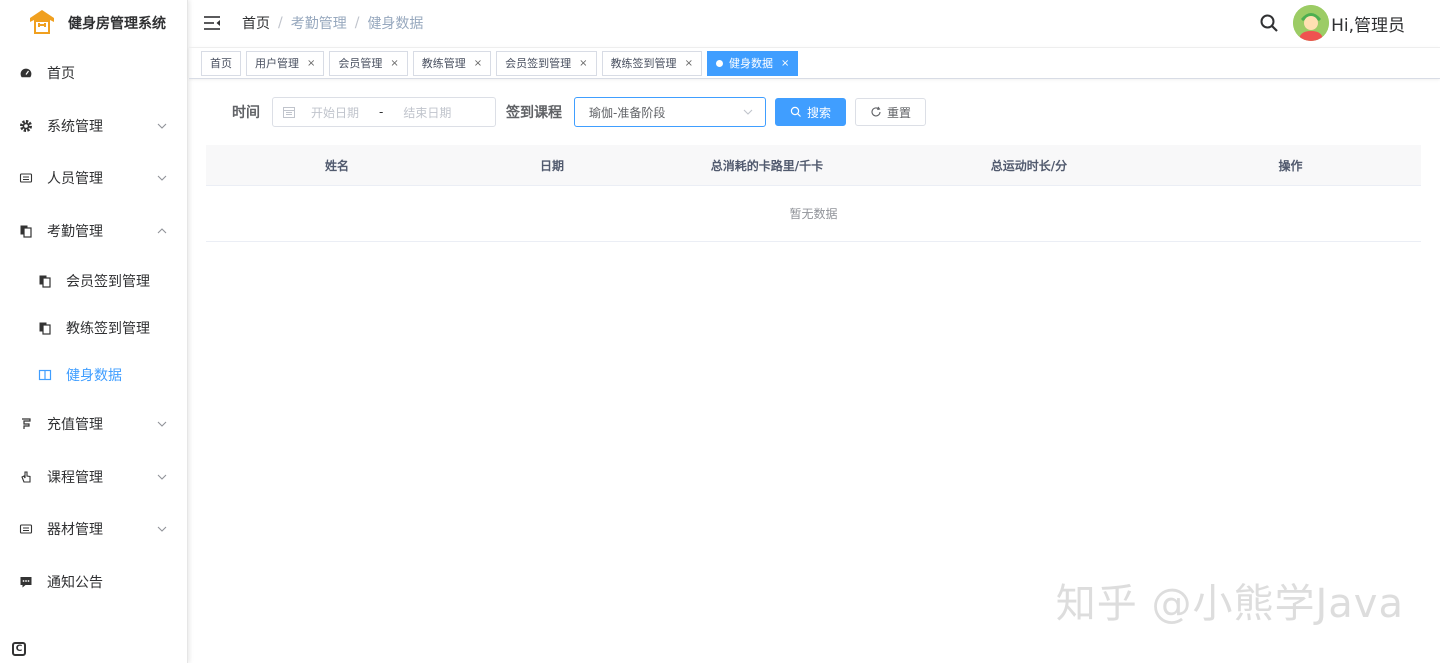  Describe the element at coordinates (395, 24) in the screenshot. I see `breadcrumb-item-current: 健身数据` at that location.